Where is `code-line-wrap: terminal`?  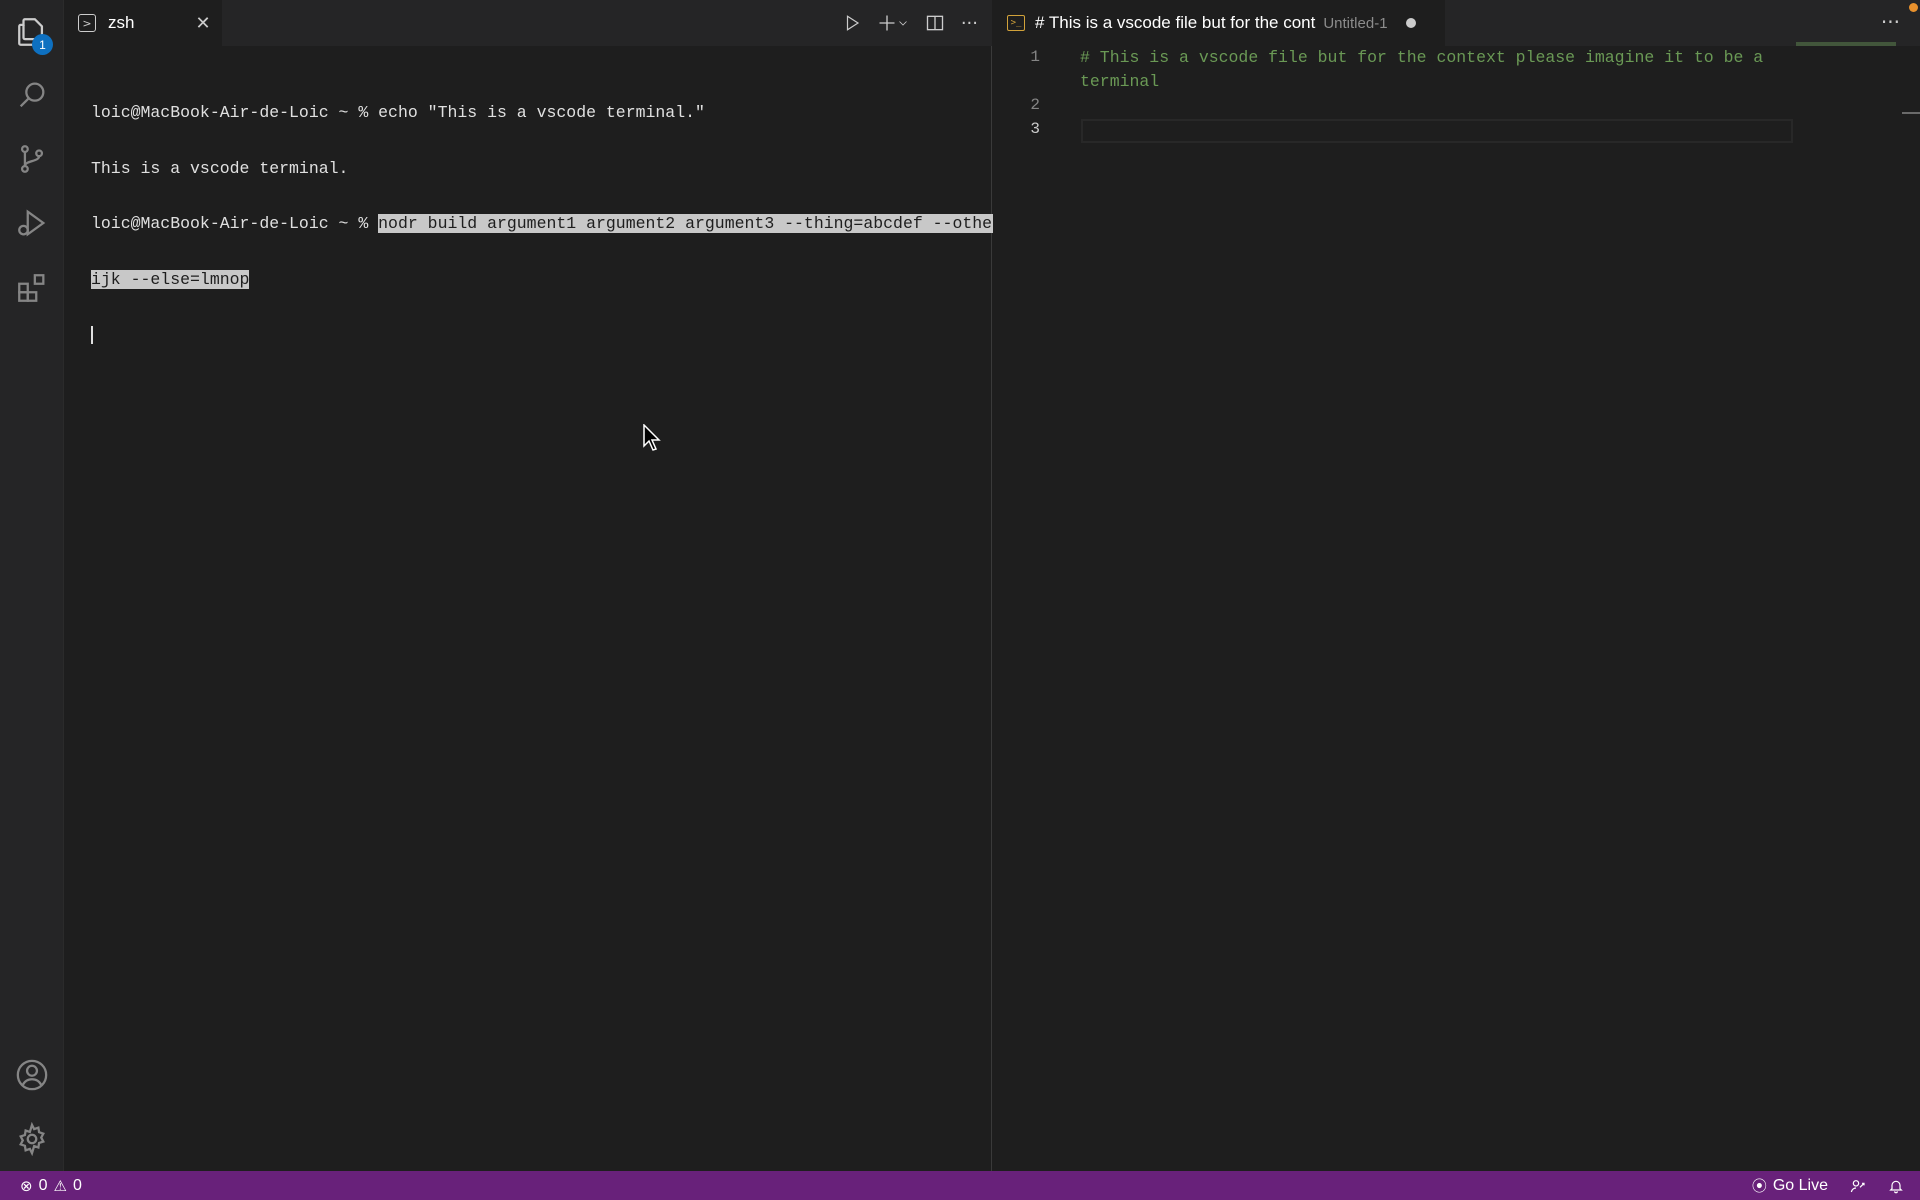
code-line-wrap: terminal is located at coordinates (1120, 81).